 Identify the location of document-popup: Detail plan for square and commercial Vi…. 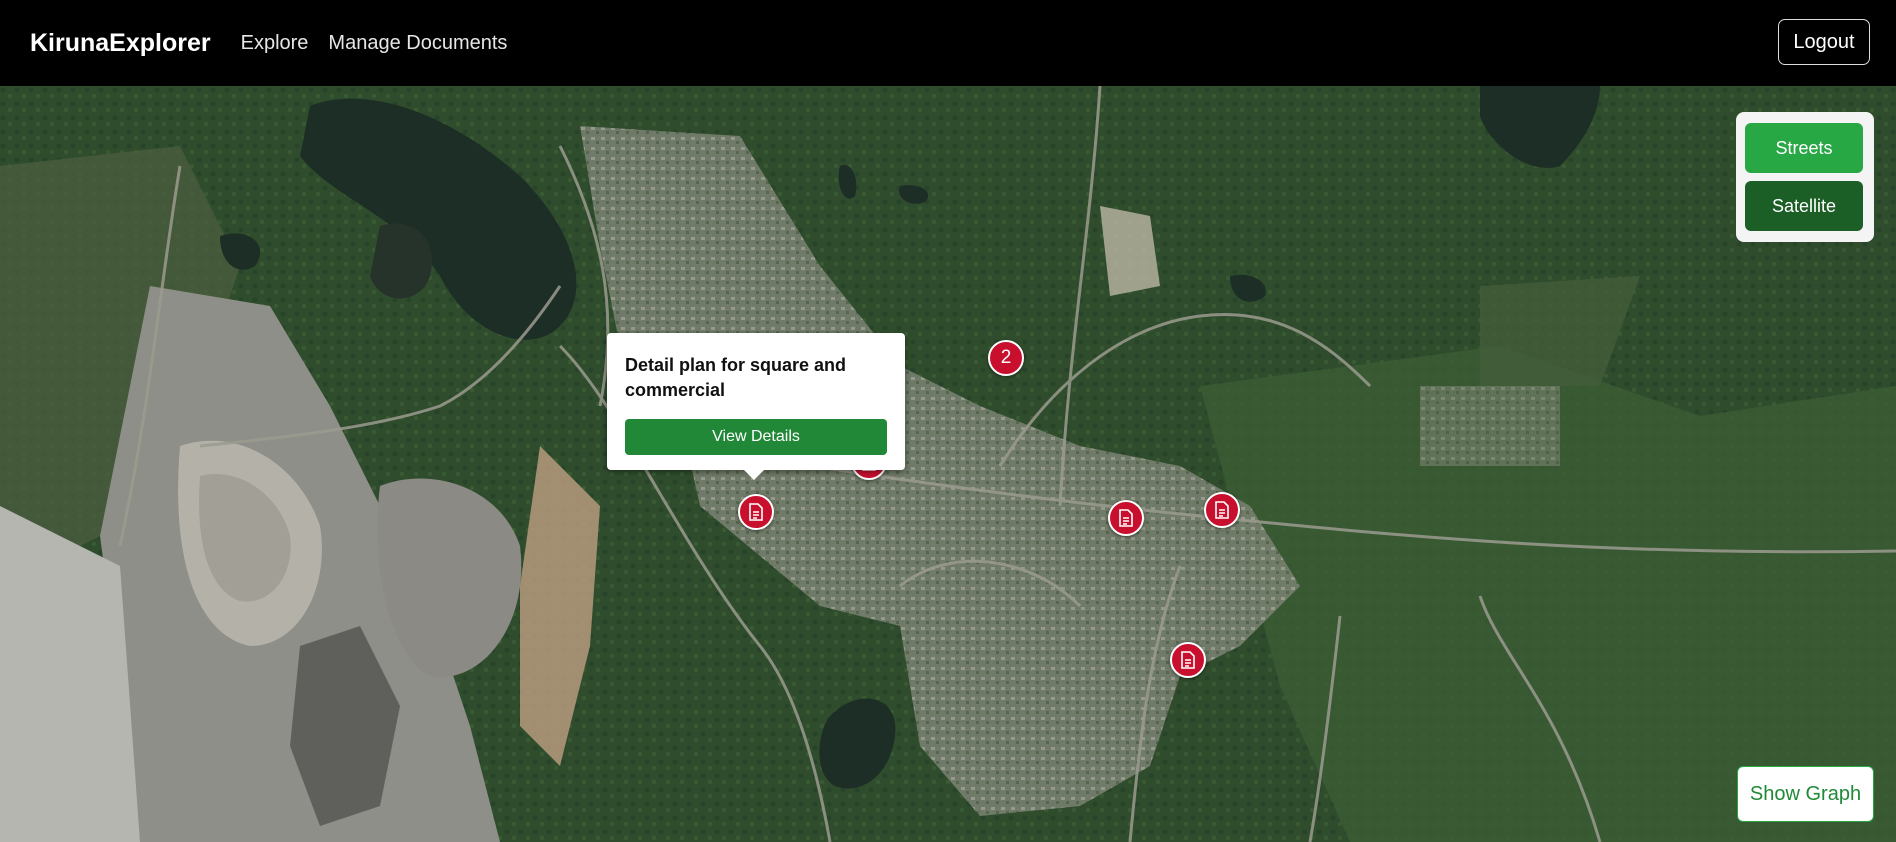
(756, 406).